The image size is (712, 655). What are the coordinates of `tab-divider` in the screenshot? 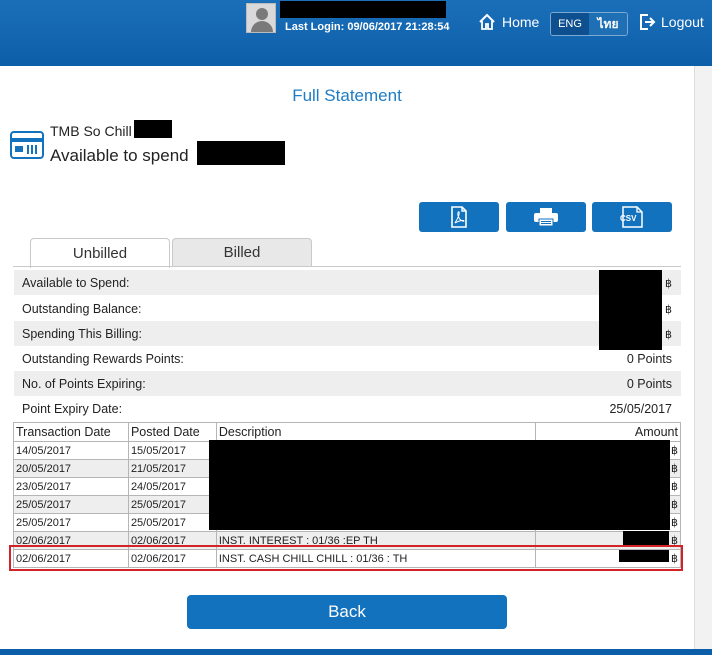 It's located at (347, 266).